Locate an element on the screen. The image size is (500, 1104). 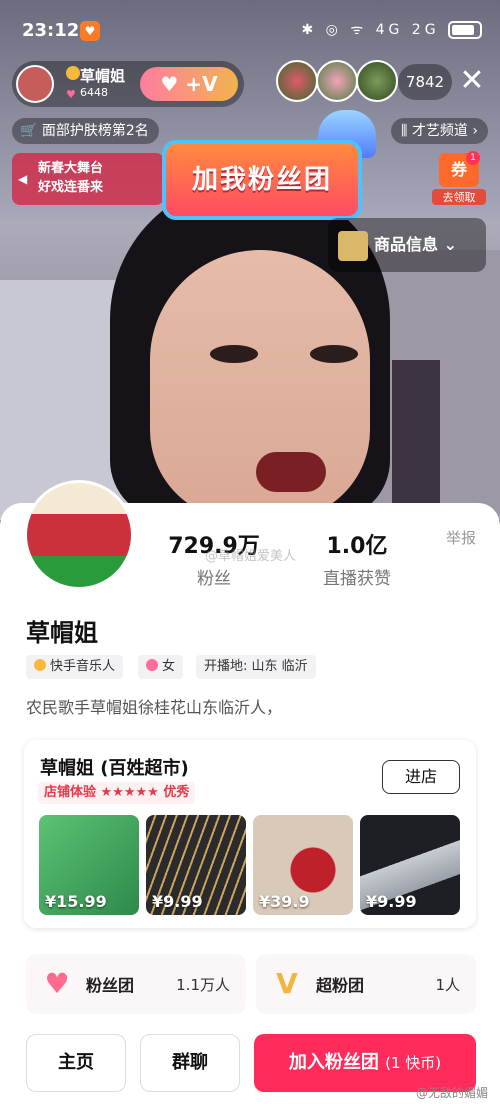
event-banner: ◀ 新春大舞台 好戏连番来 is located at coordinates (88, 179).